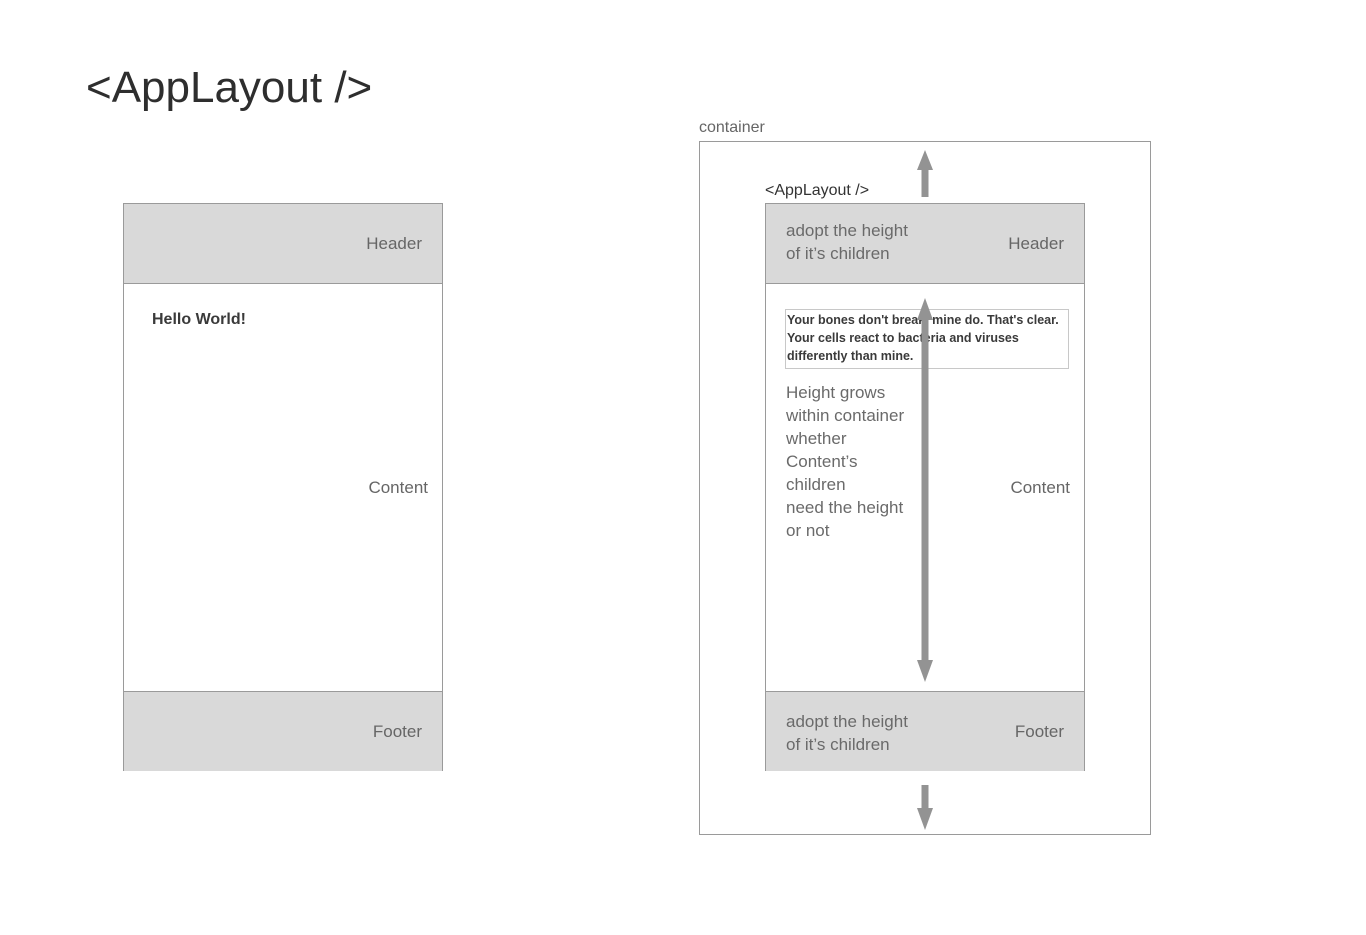 The image size is (1366, 935). What do you see at coordinates (925, 173) in the screenshot?
I see `container-up-arrow` at bounding box center [925, 173].